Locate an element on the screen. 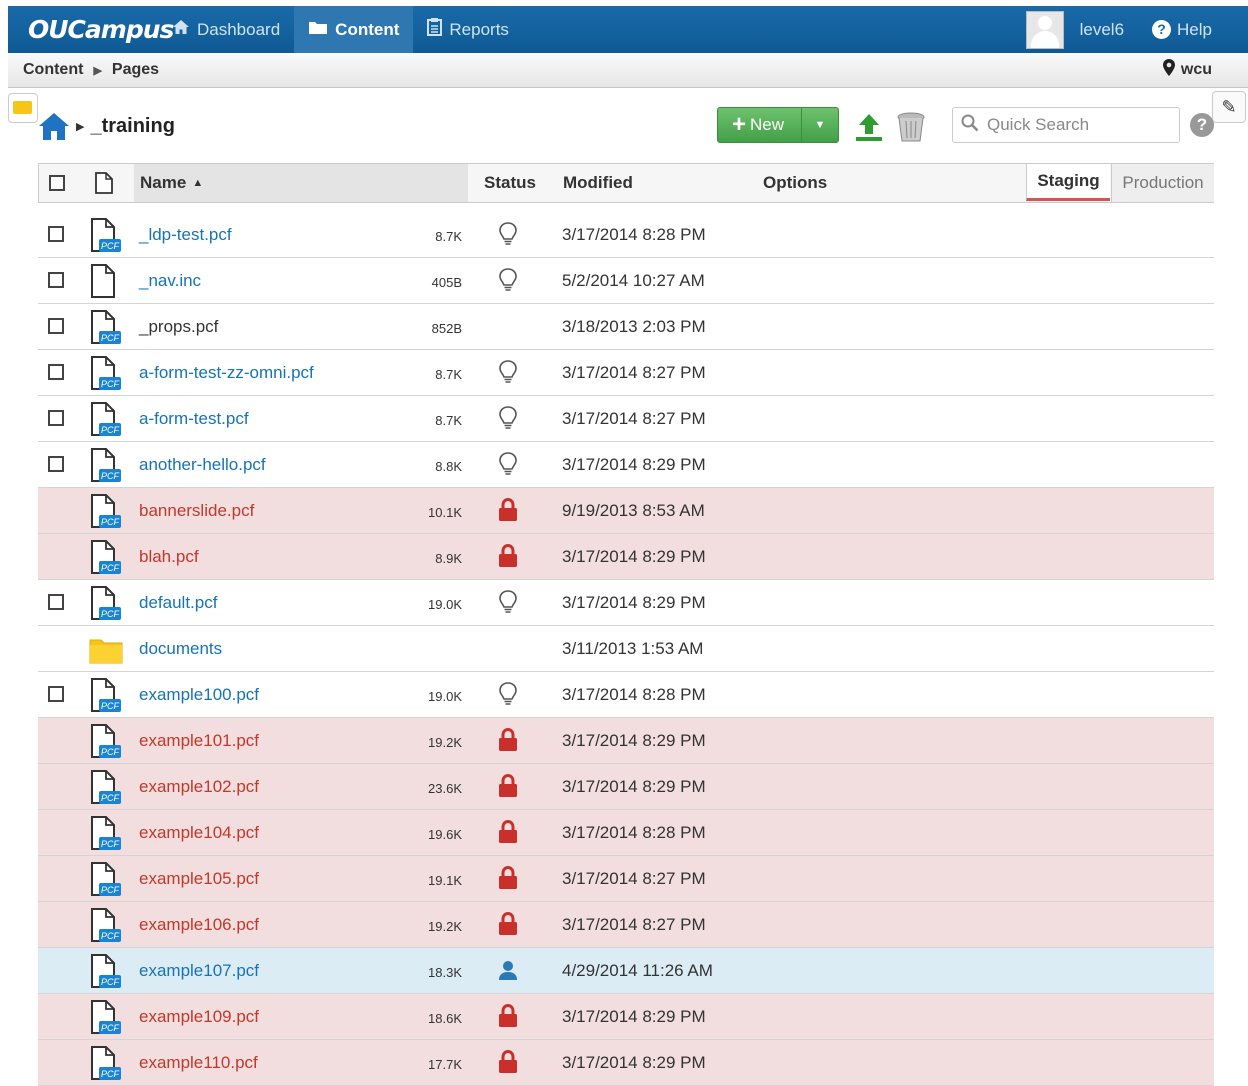 This screenshot has height=1086, width=1248. table-row: PCF default.pcf 19.0K 3/17/2014 8:29 PM is located at coordinates (626, 603).